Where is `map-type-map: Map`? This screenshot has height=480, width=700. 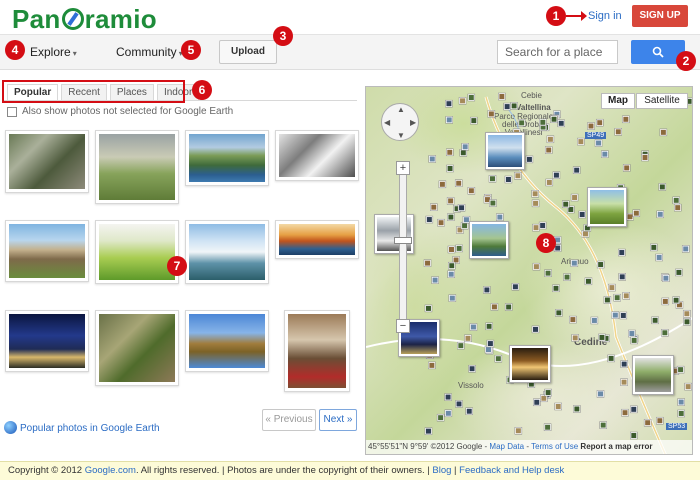
map-type-map: Map is located at coordinates (618, 101).